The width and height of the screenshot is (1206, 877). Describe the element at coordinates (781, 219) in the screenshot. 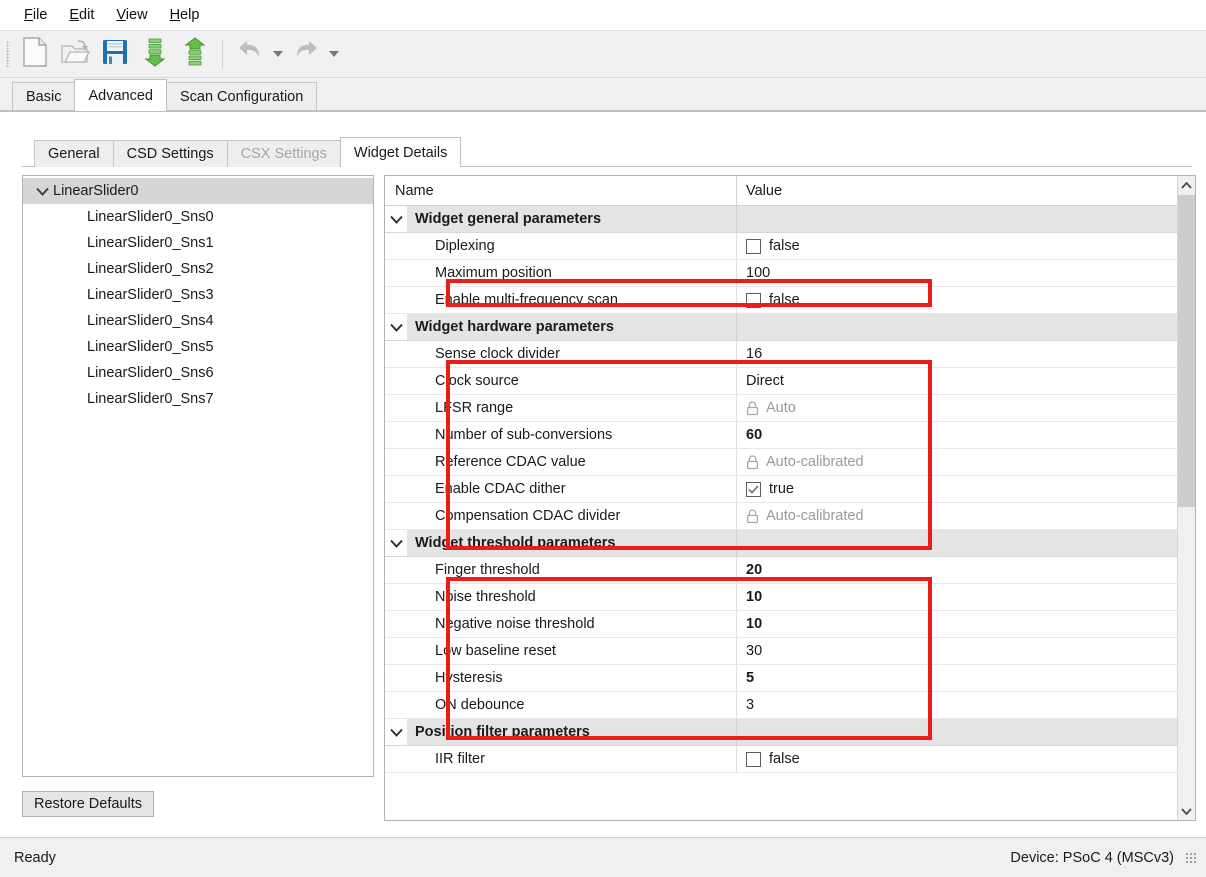

I see `group-widget-general-parameters: Widget general parameters` at that location.